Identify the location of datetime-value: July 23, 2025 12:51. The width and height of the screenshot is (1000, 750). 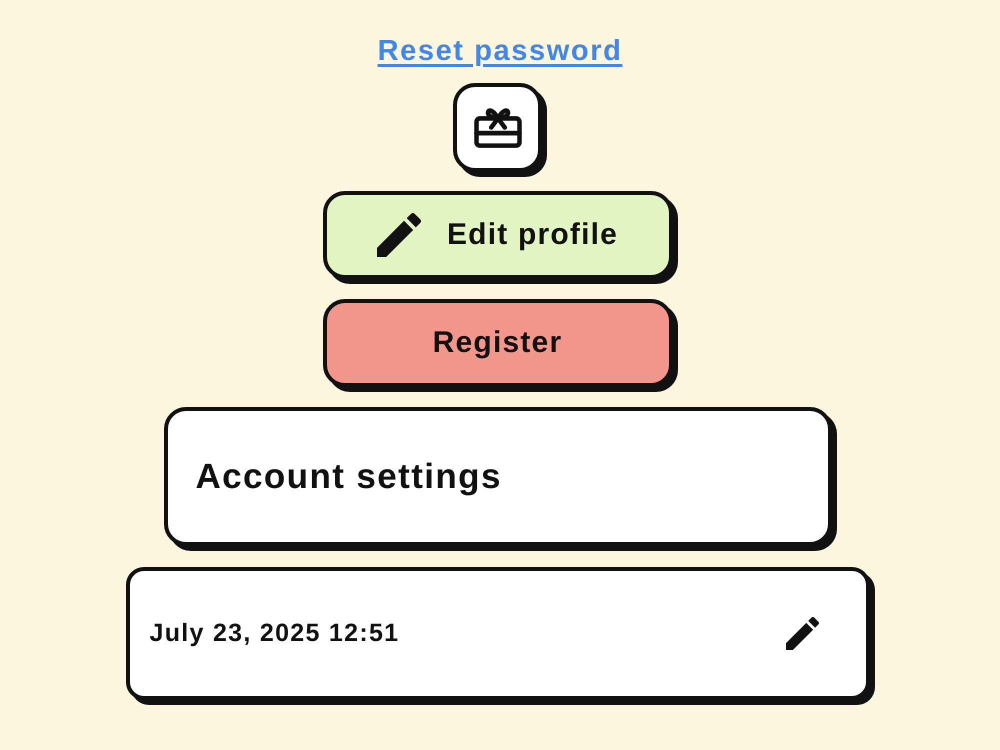
(275, 633).